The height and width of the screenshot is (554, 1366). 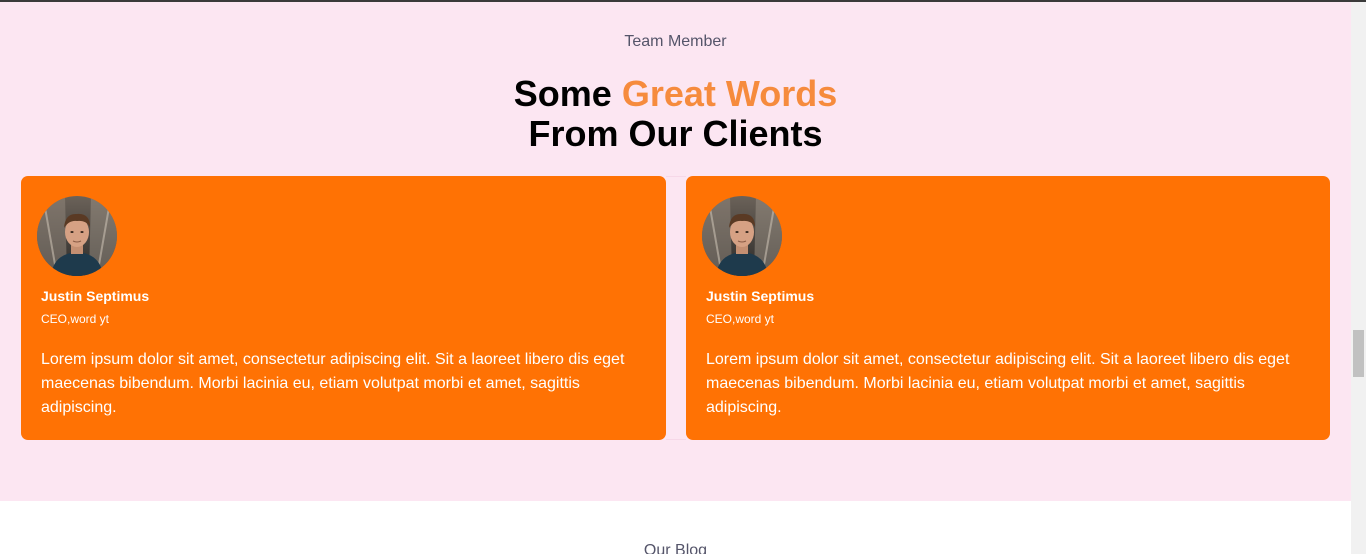 I want to click on page-scrollbar, so click(x=1358, y=278).